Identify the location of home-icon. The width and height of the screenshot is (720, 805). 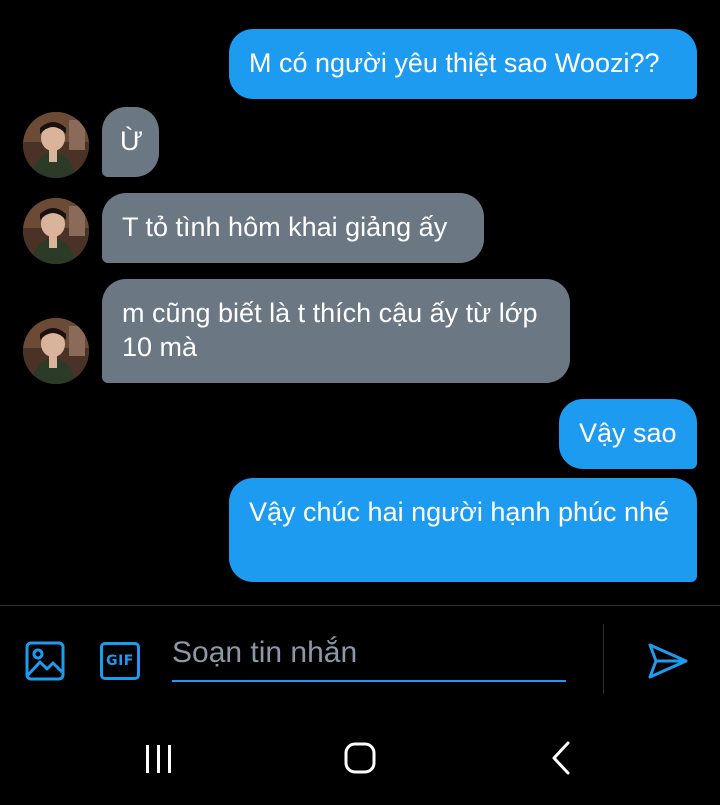
(360, 758).